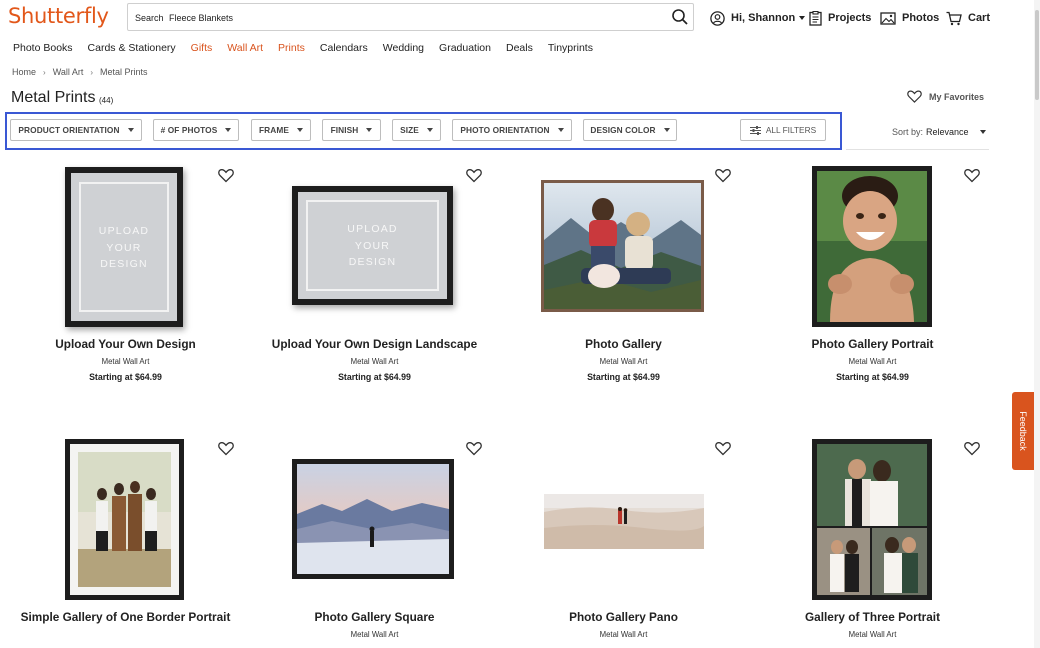 This screenshot has width=1040, height=648. I want to click on sort-value: Relevance, so click(947, 132).